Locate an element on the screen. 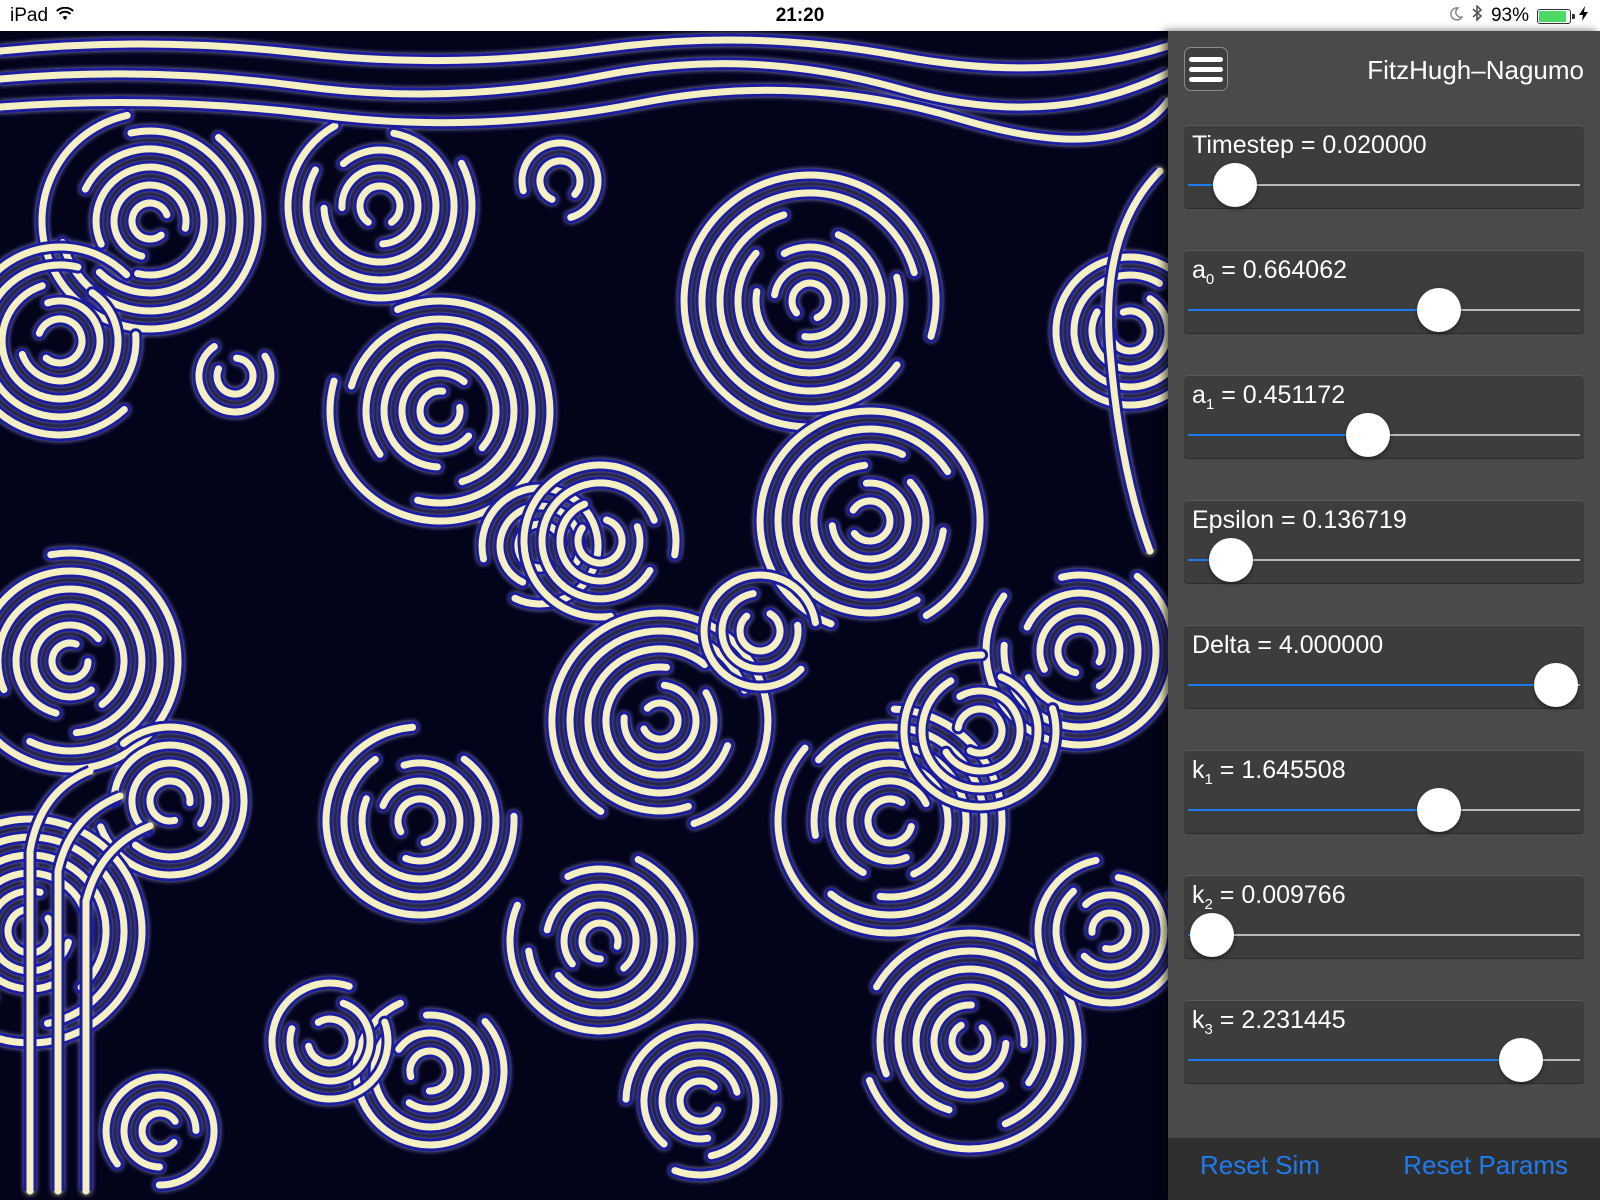 The width and height of the screenshot is (1600, 1200). param-value: 0.664062 is located at coordinates (1295, 270).